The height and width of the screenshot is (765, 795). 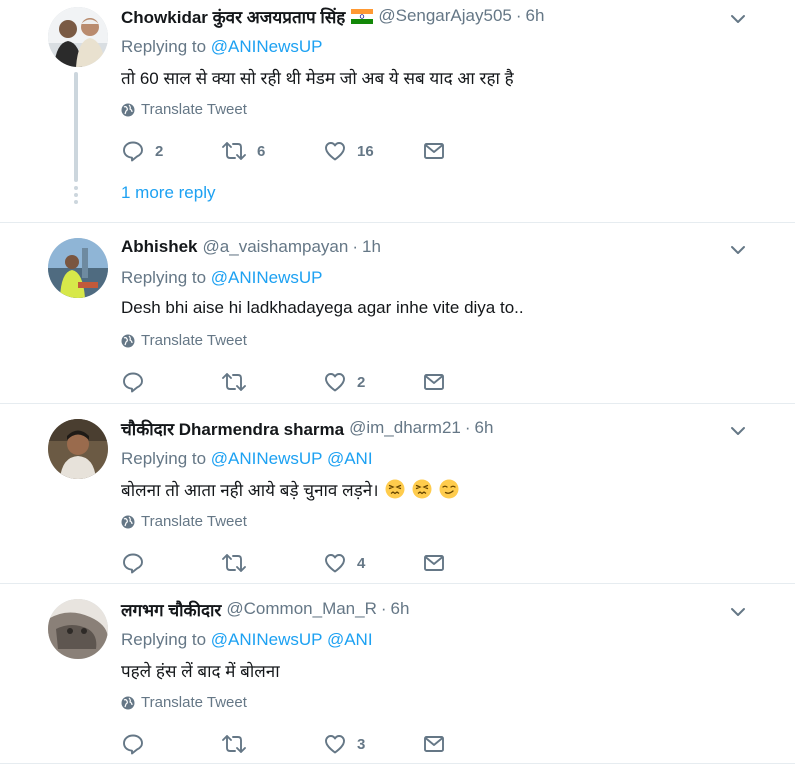 I want to click on like-button: 3, so click(x=344, y=744).